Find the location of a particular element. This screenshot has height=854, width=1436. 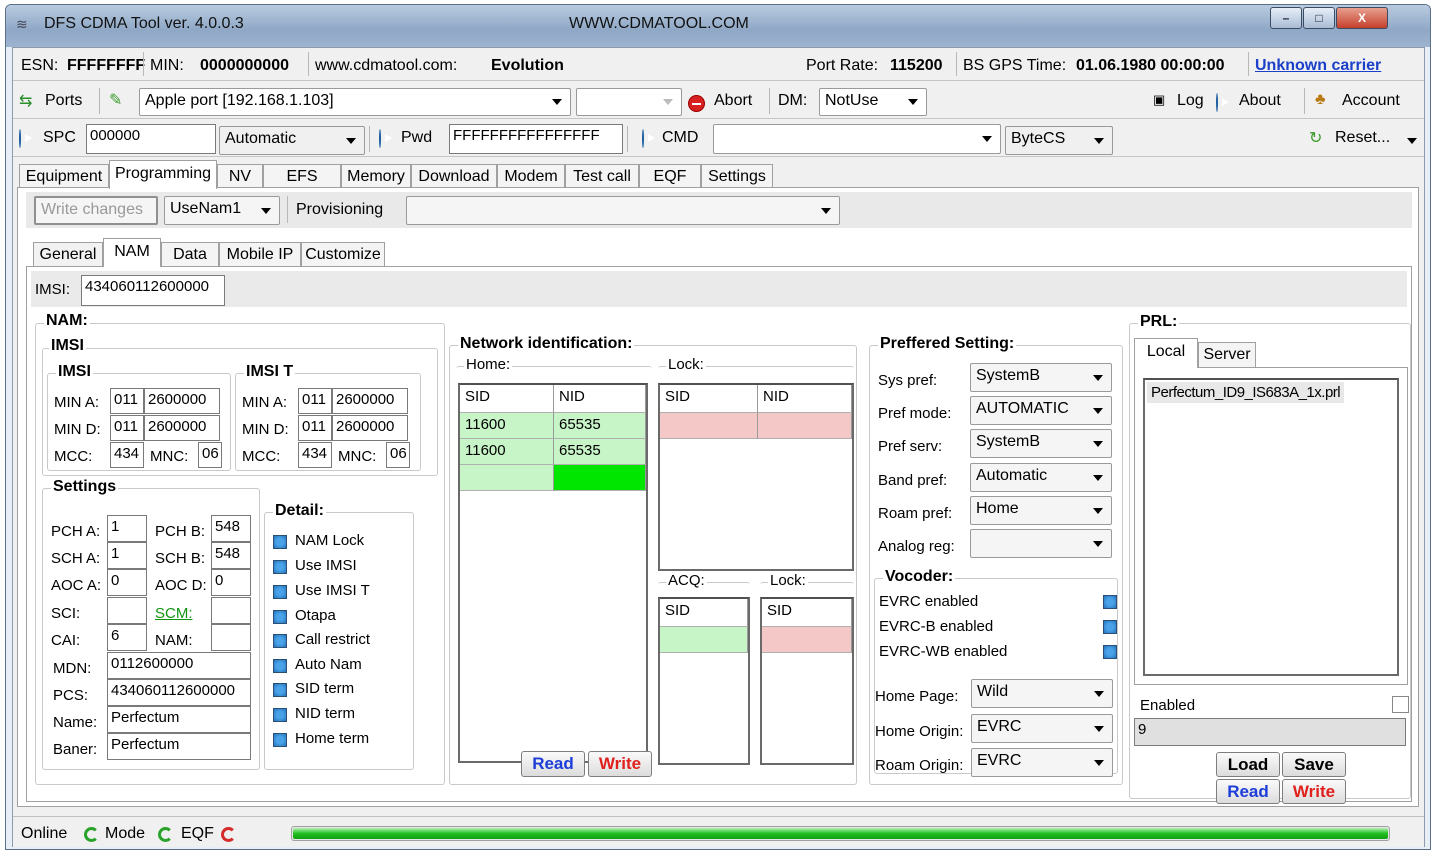

scm-input is located at coordinates (231, 610).